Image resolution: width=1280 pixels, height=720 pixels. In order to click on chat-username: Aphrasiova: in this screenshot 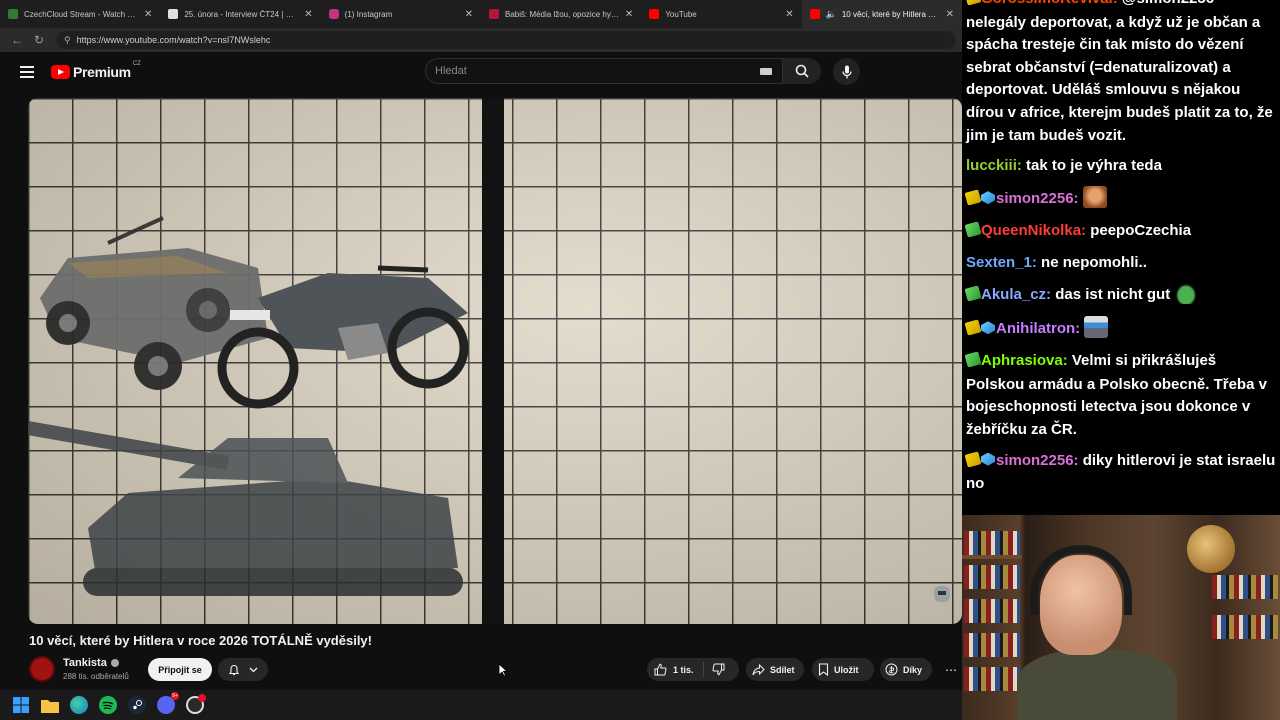, I will do `click(1024, 360)`.